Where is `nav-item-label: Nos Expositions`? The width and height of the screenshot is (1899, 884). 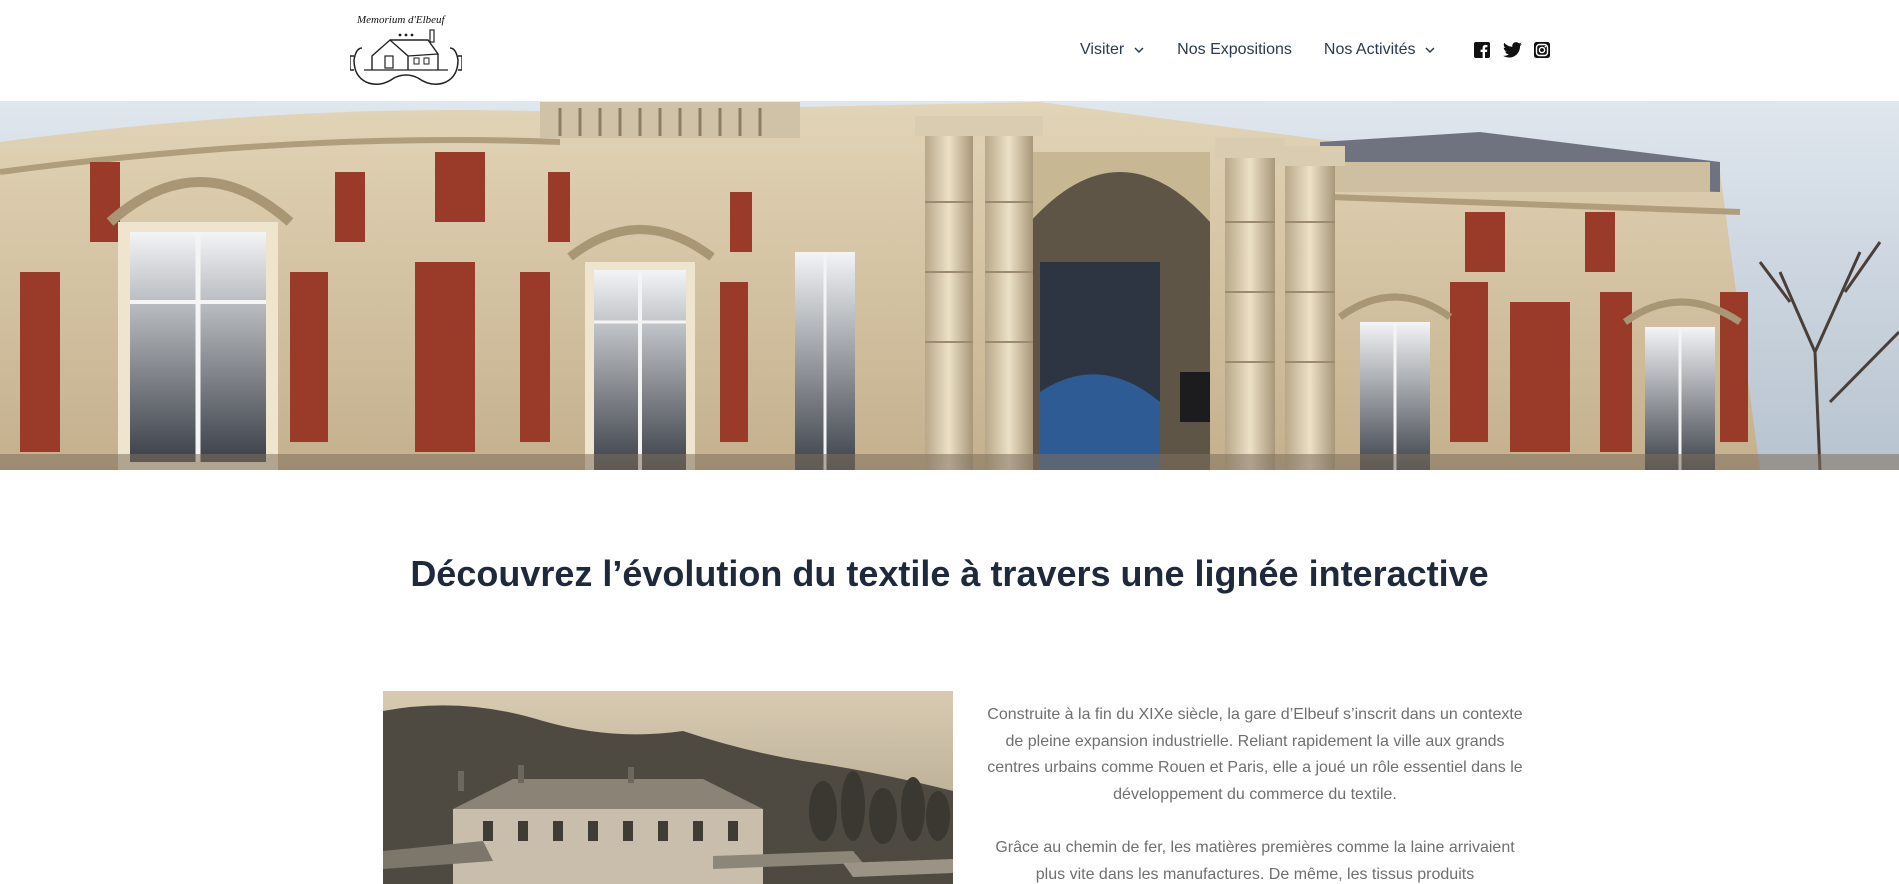 nav-item-label: Nos Expositions is located at coordinates (1234, 49).